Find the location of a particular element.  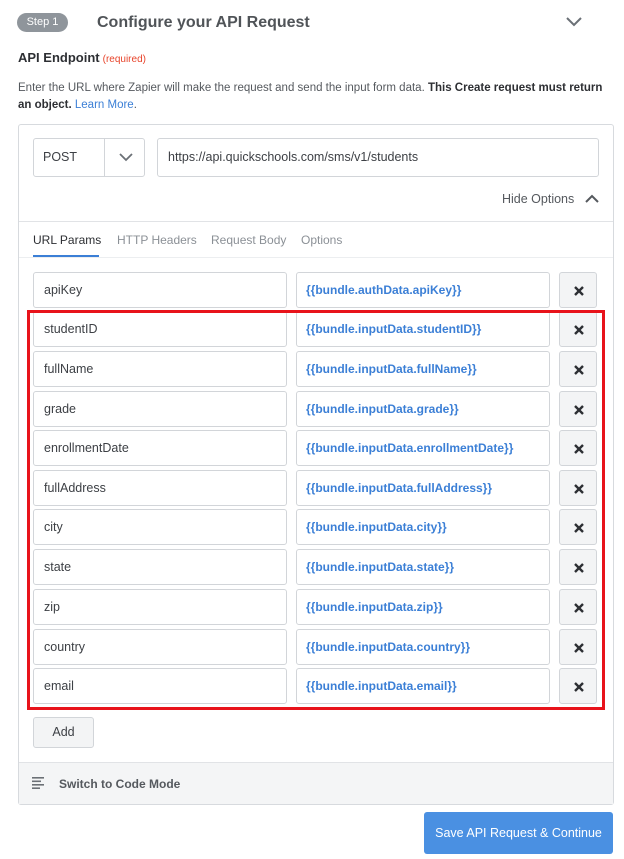

code-mode-label: Switch to Code Mode is located at coordinates (120, 784).